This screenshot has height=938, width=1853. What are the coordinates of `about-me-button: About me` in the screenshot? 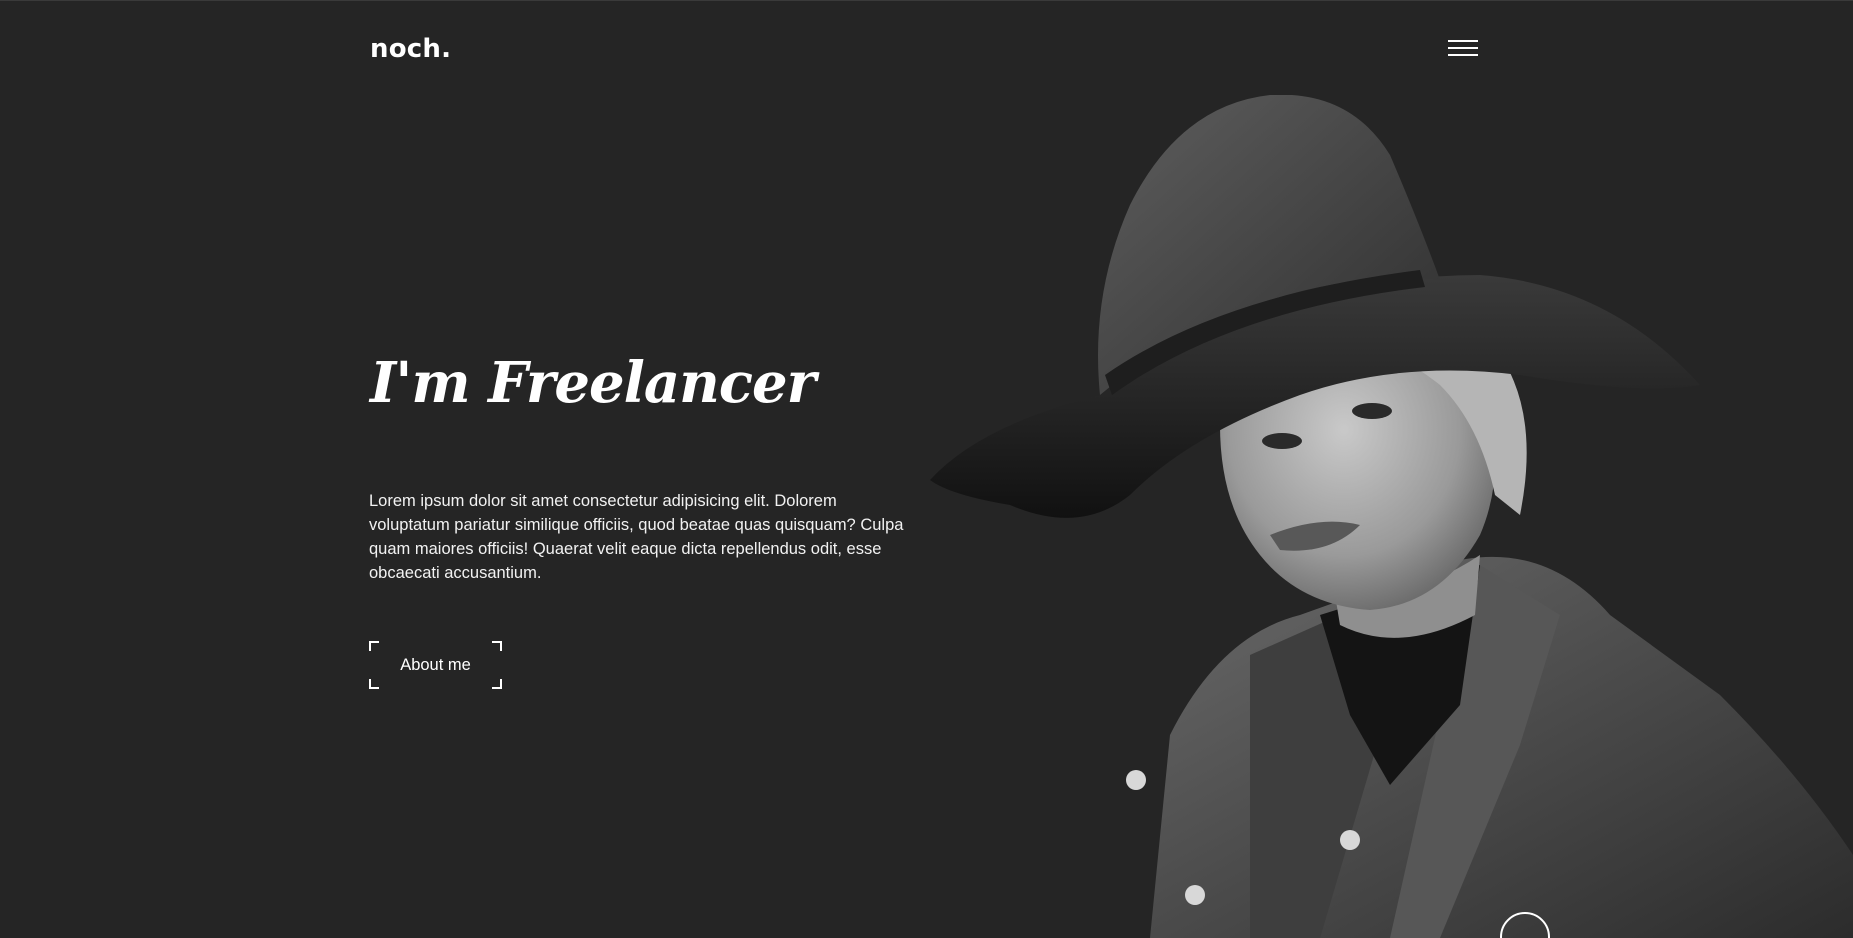 It's located at (435, 665).